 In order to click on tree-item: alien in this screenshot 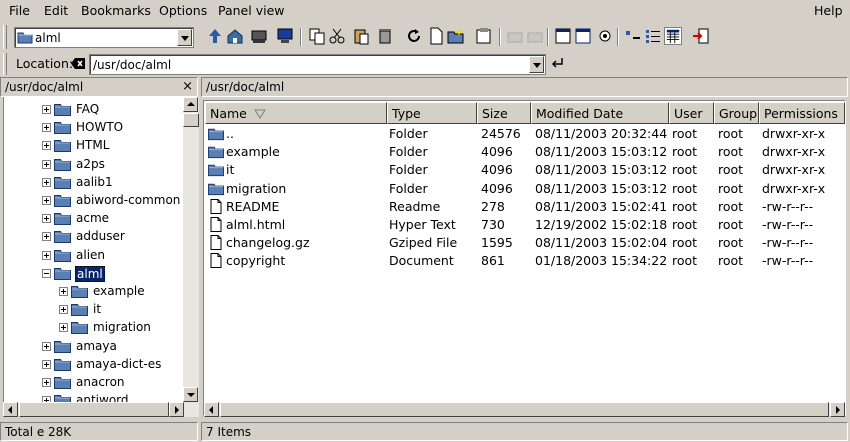, I will do `click(94, 256)`.